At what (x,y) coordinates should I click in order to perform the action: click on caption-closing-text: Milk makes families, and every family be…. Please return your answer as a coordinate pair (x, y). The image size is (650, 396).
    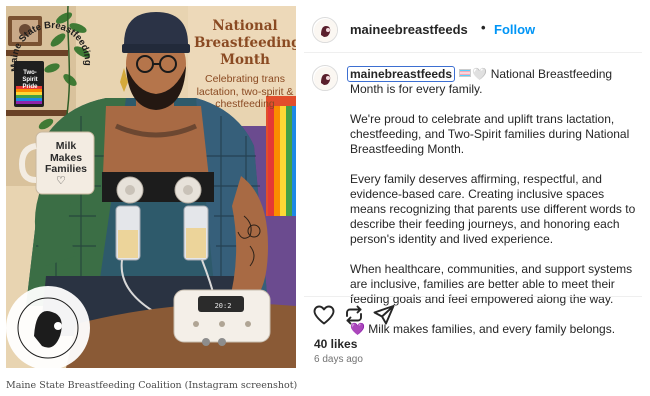
    Looking at the image, I should click on (492, 329).